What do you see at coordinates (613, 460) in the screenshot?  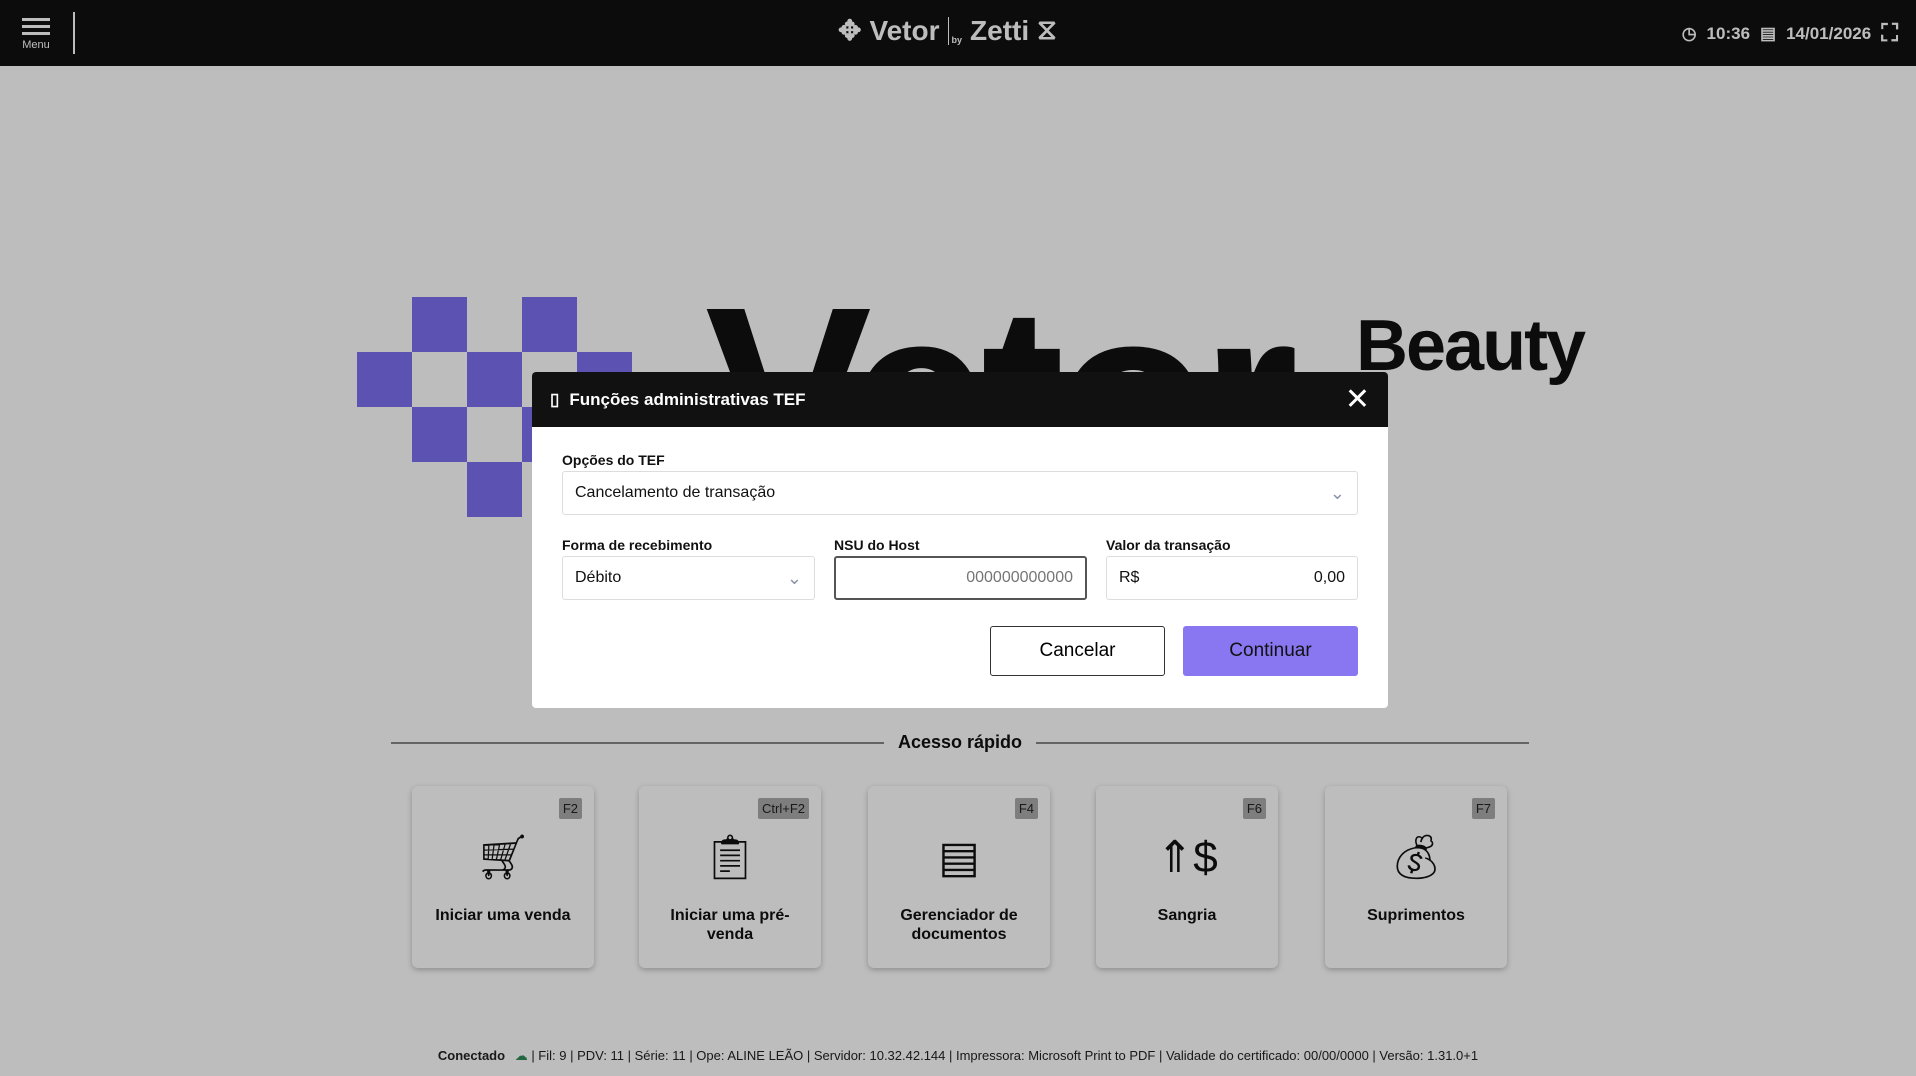 I see `tef-options-label: Opções do TEF` at bounding box center [613, 460].